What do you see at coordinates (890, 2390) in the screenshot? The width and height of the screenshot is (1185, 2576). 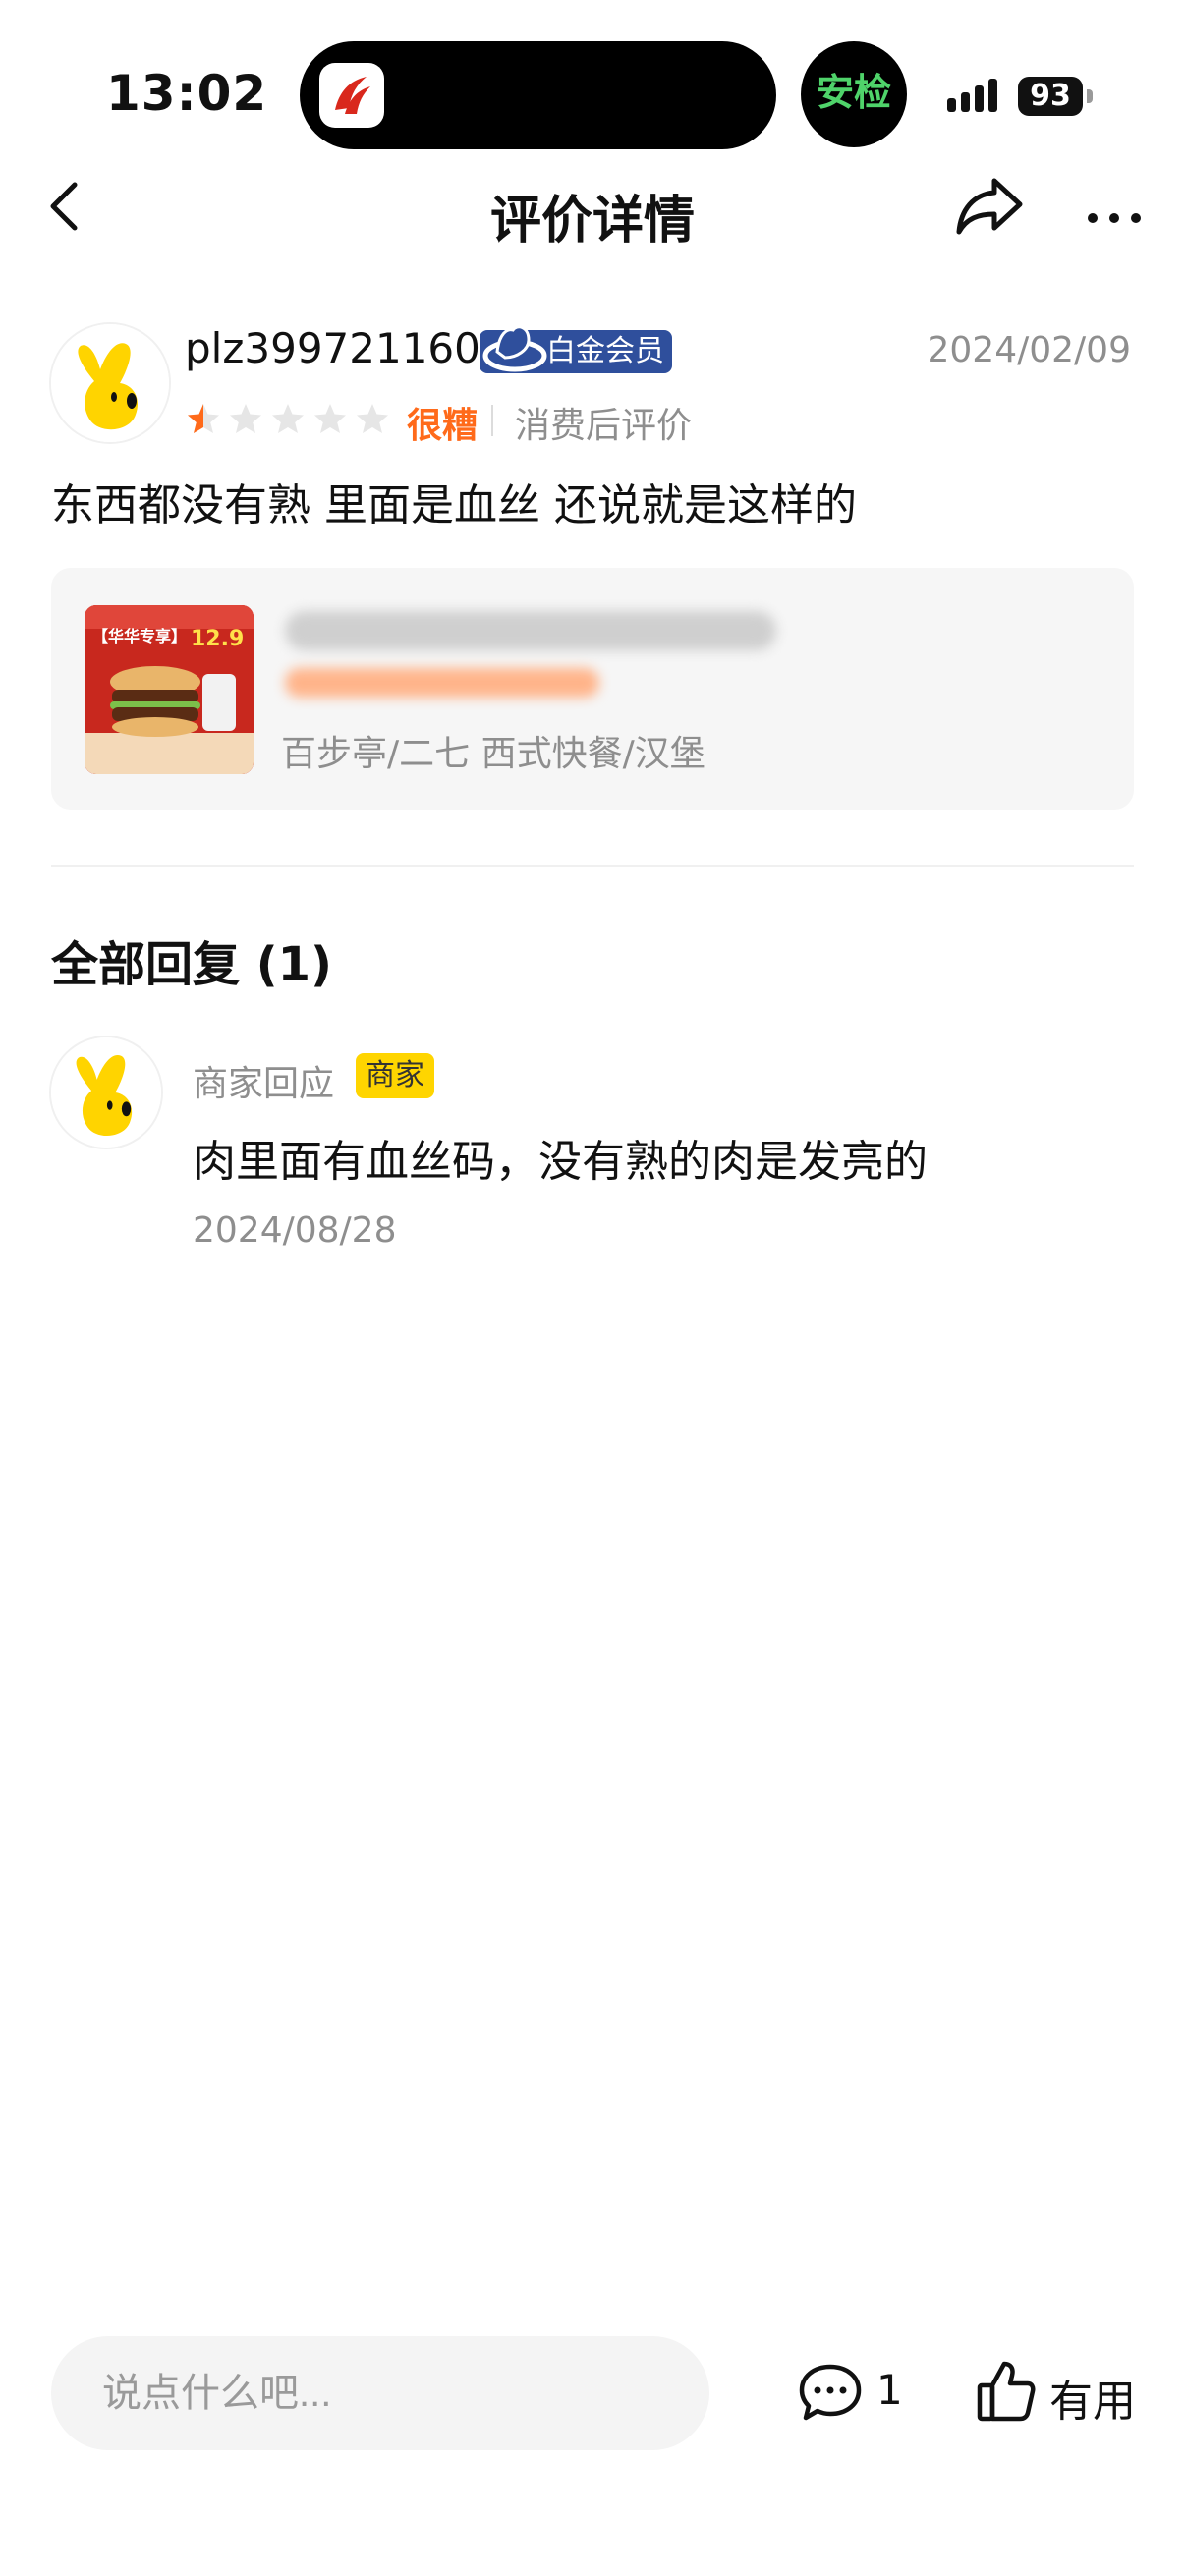 I see `comment-count: 1` at bounding box center [890, 2390].